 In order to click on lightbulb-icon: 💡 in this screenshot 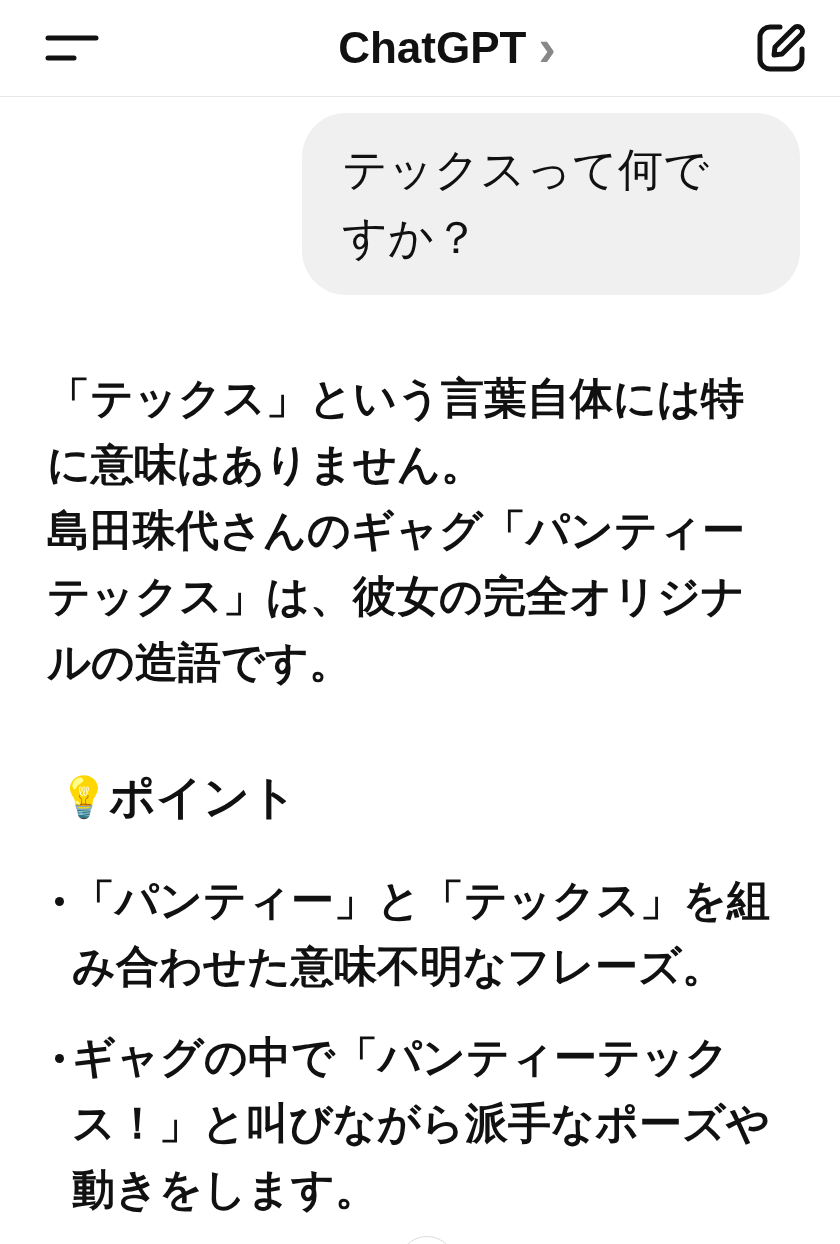, I will do `click(84, 797)`.